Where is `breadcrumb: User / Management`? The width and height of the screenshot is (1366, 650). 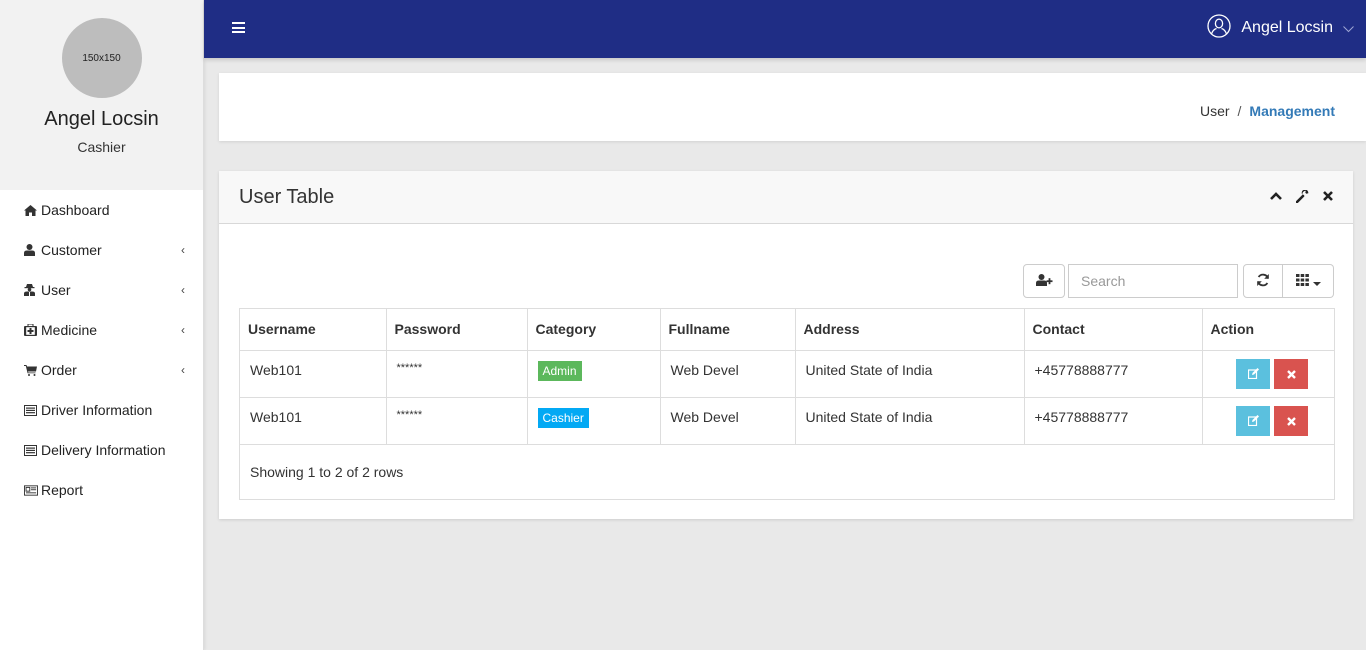 breadcrumb: User / Management is located at coordinates (1267, 111).